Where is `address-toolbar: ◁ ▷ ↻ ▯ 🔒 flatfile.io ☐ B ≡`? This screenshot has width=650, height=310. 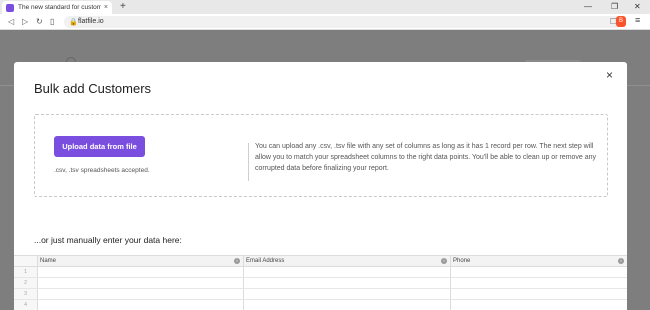 address-toolbar: ◁ ▷ ↻ ▯ 🔒 flatfile.io ☐ B ≡ is located at coordinates (325, 22).